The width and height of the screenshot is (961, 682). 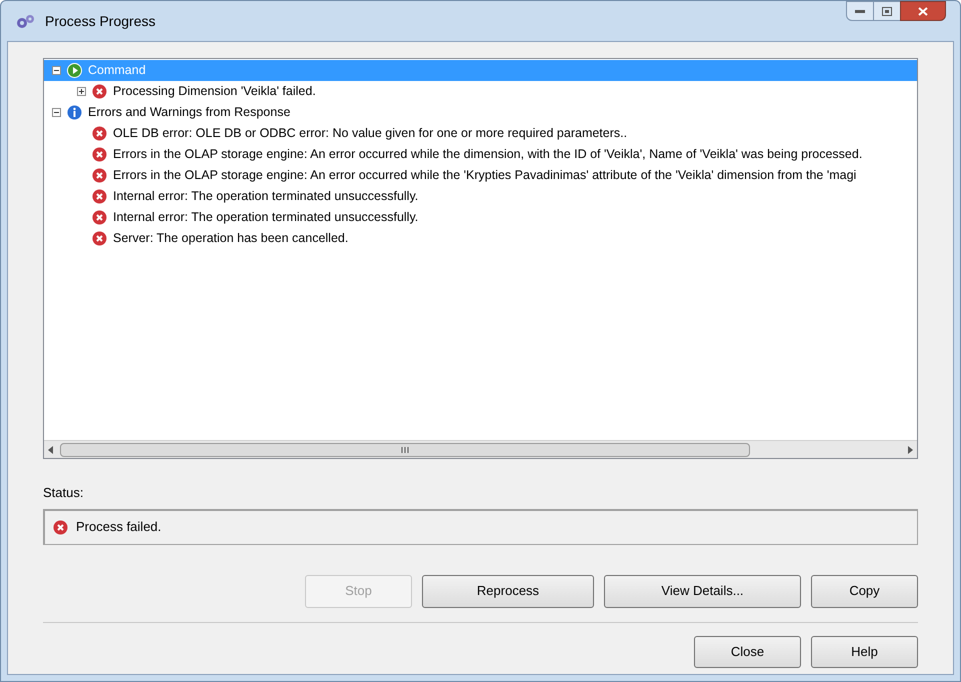 I want to click on close-button, so click(x=923, y=11).